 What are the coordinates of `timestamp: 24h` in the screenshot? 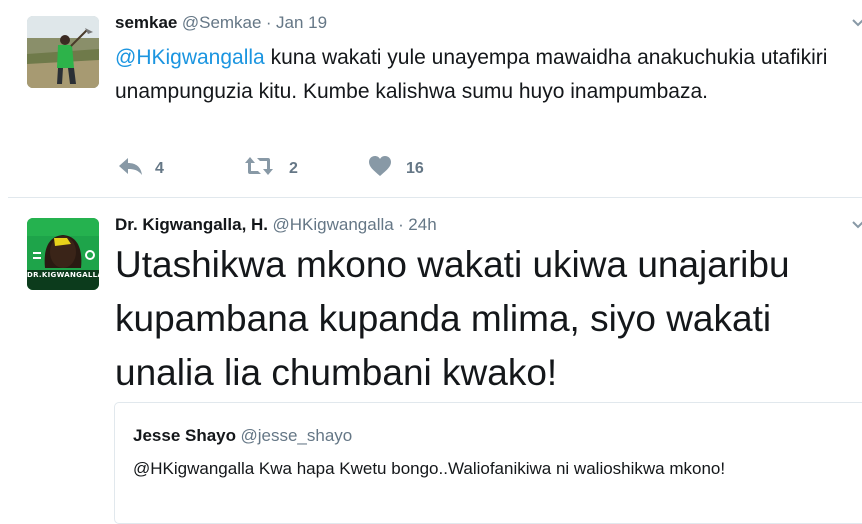 It's located at (422, 224).